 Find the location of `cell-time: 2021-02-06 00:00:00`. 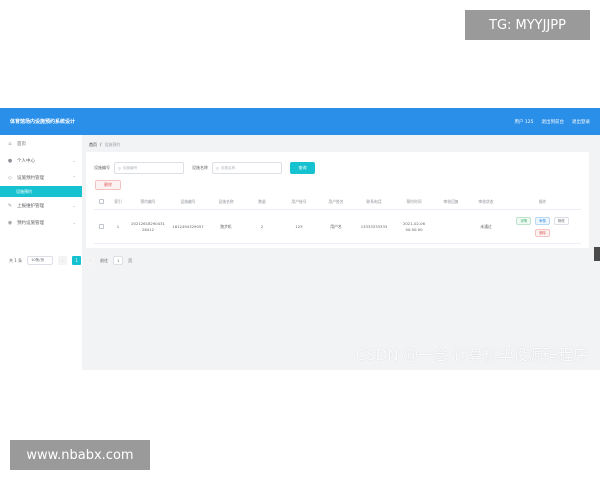

cell-time: 2021-02-06 00:00:00 is located at coordinates (414, 226).